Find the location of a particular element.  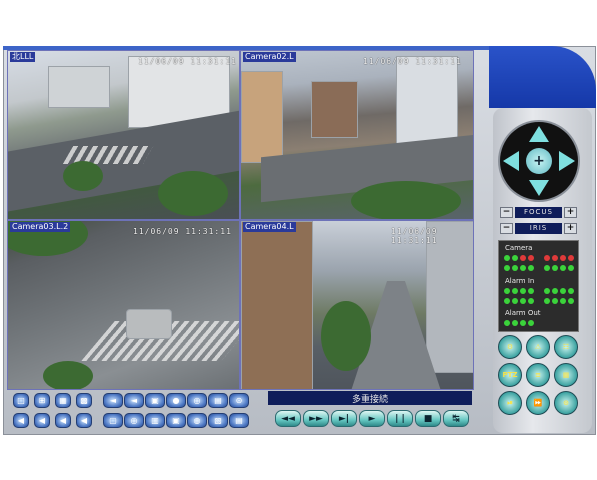

playback-button-5: | | is located at coordinates (400, 418).